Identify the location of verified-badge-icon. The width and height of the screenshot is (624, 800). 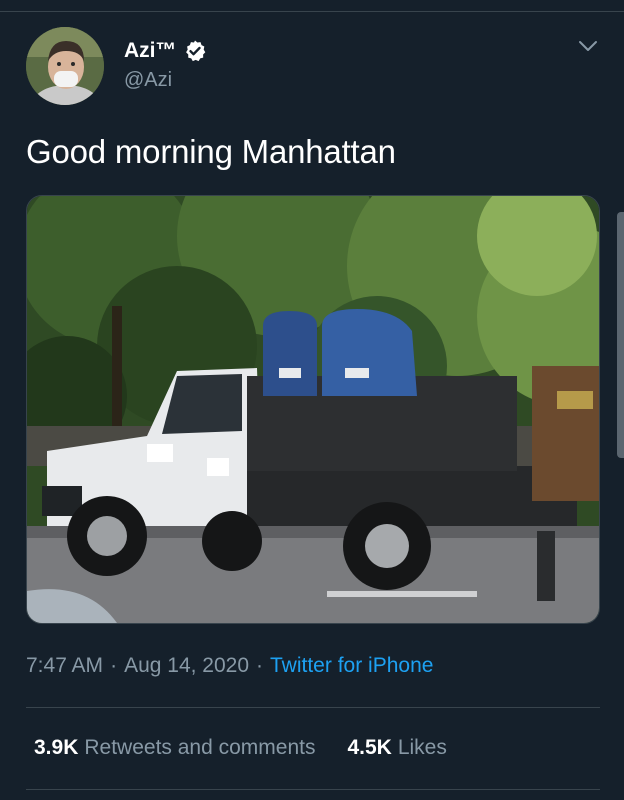
(195, 51).